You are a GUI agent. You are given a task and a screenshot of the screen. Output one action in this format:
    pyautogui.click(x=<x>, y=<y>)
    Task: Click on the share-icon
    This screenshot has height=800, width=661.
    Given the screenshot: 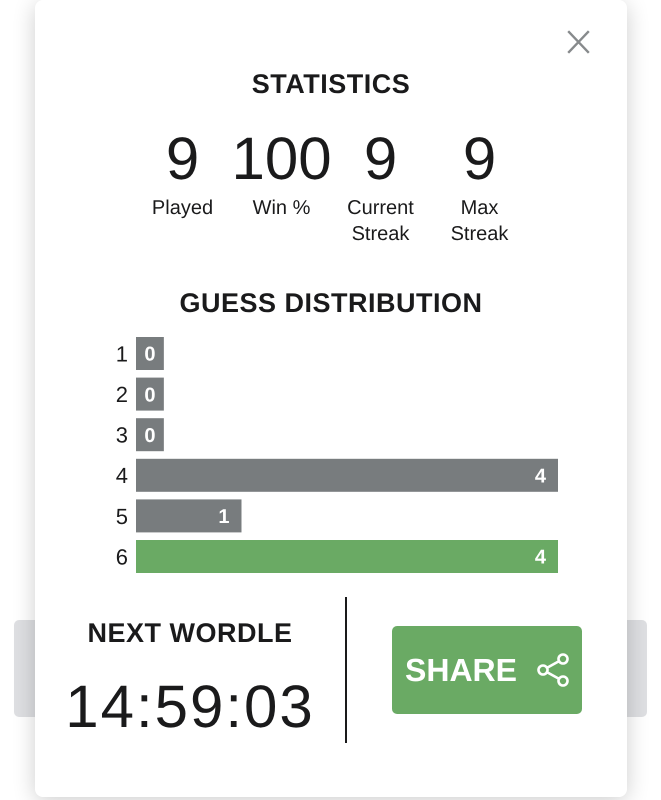 What is the action you would take?
    pyautogui.click(x=553, y=670)
    